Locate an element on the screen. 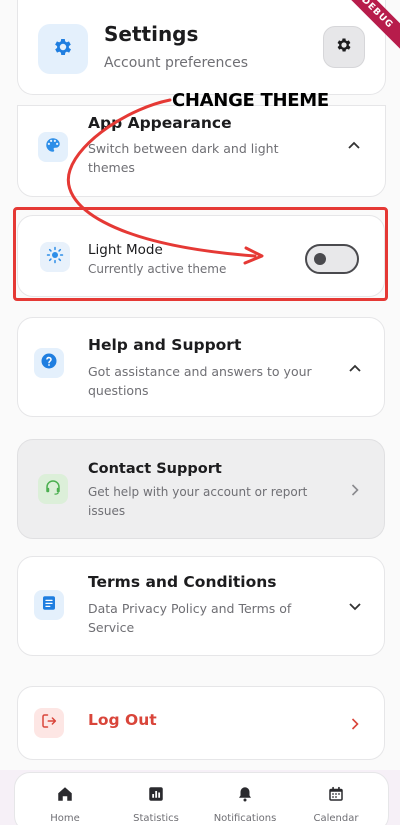  help-icon-tile is located at coordinates (49, 363).